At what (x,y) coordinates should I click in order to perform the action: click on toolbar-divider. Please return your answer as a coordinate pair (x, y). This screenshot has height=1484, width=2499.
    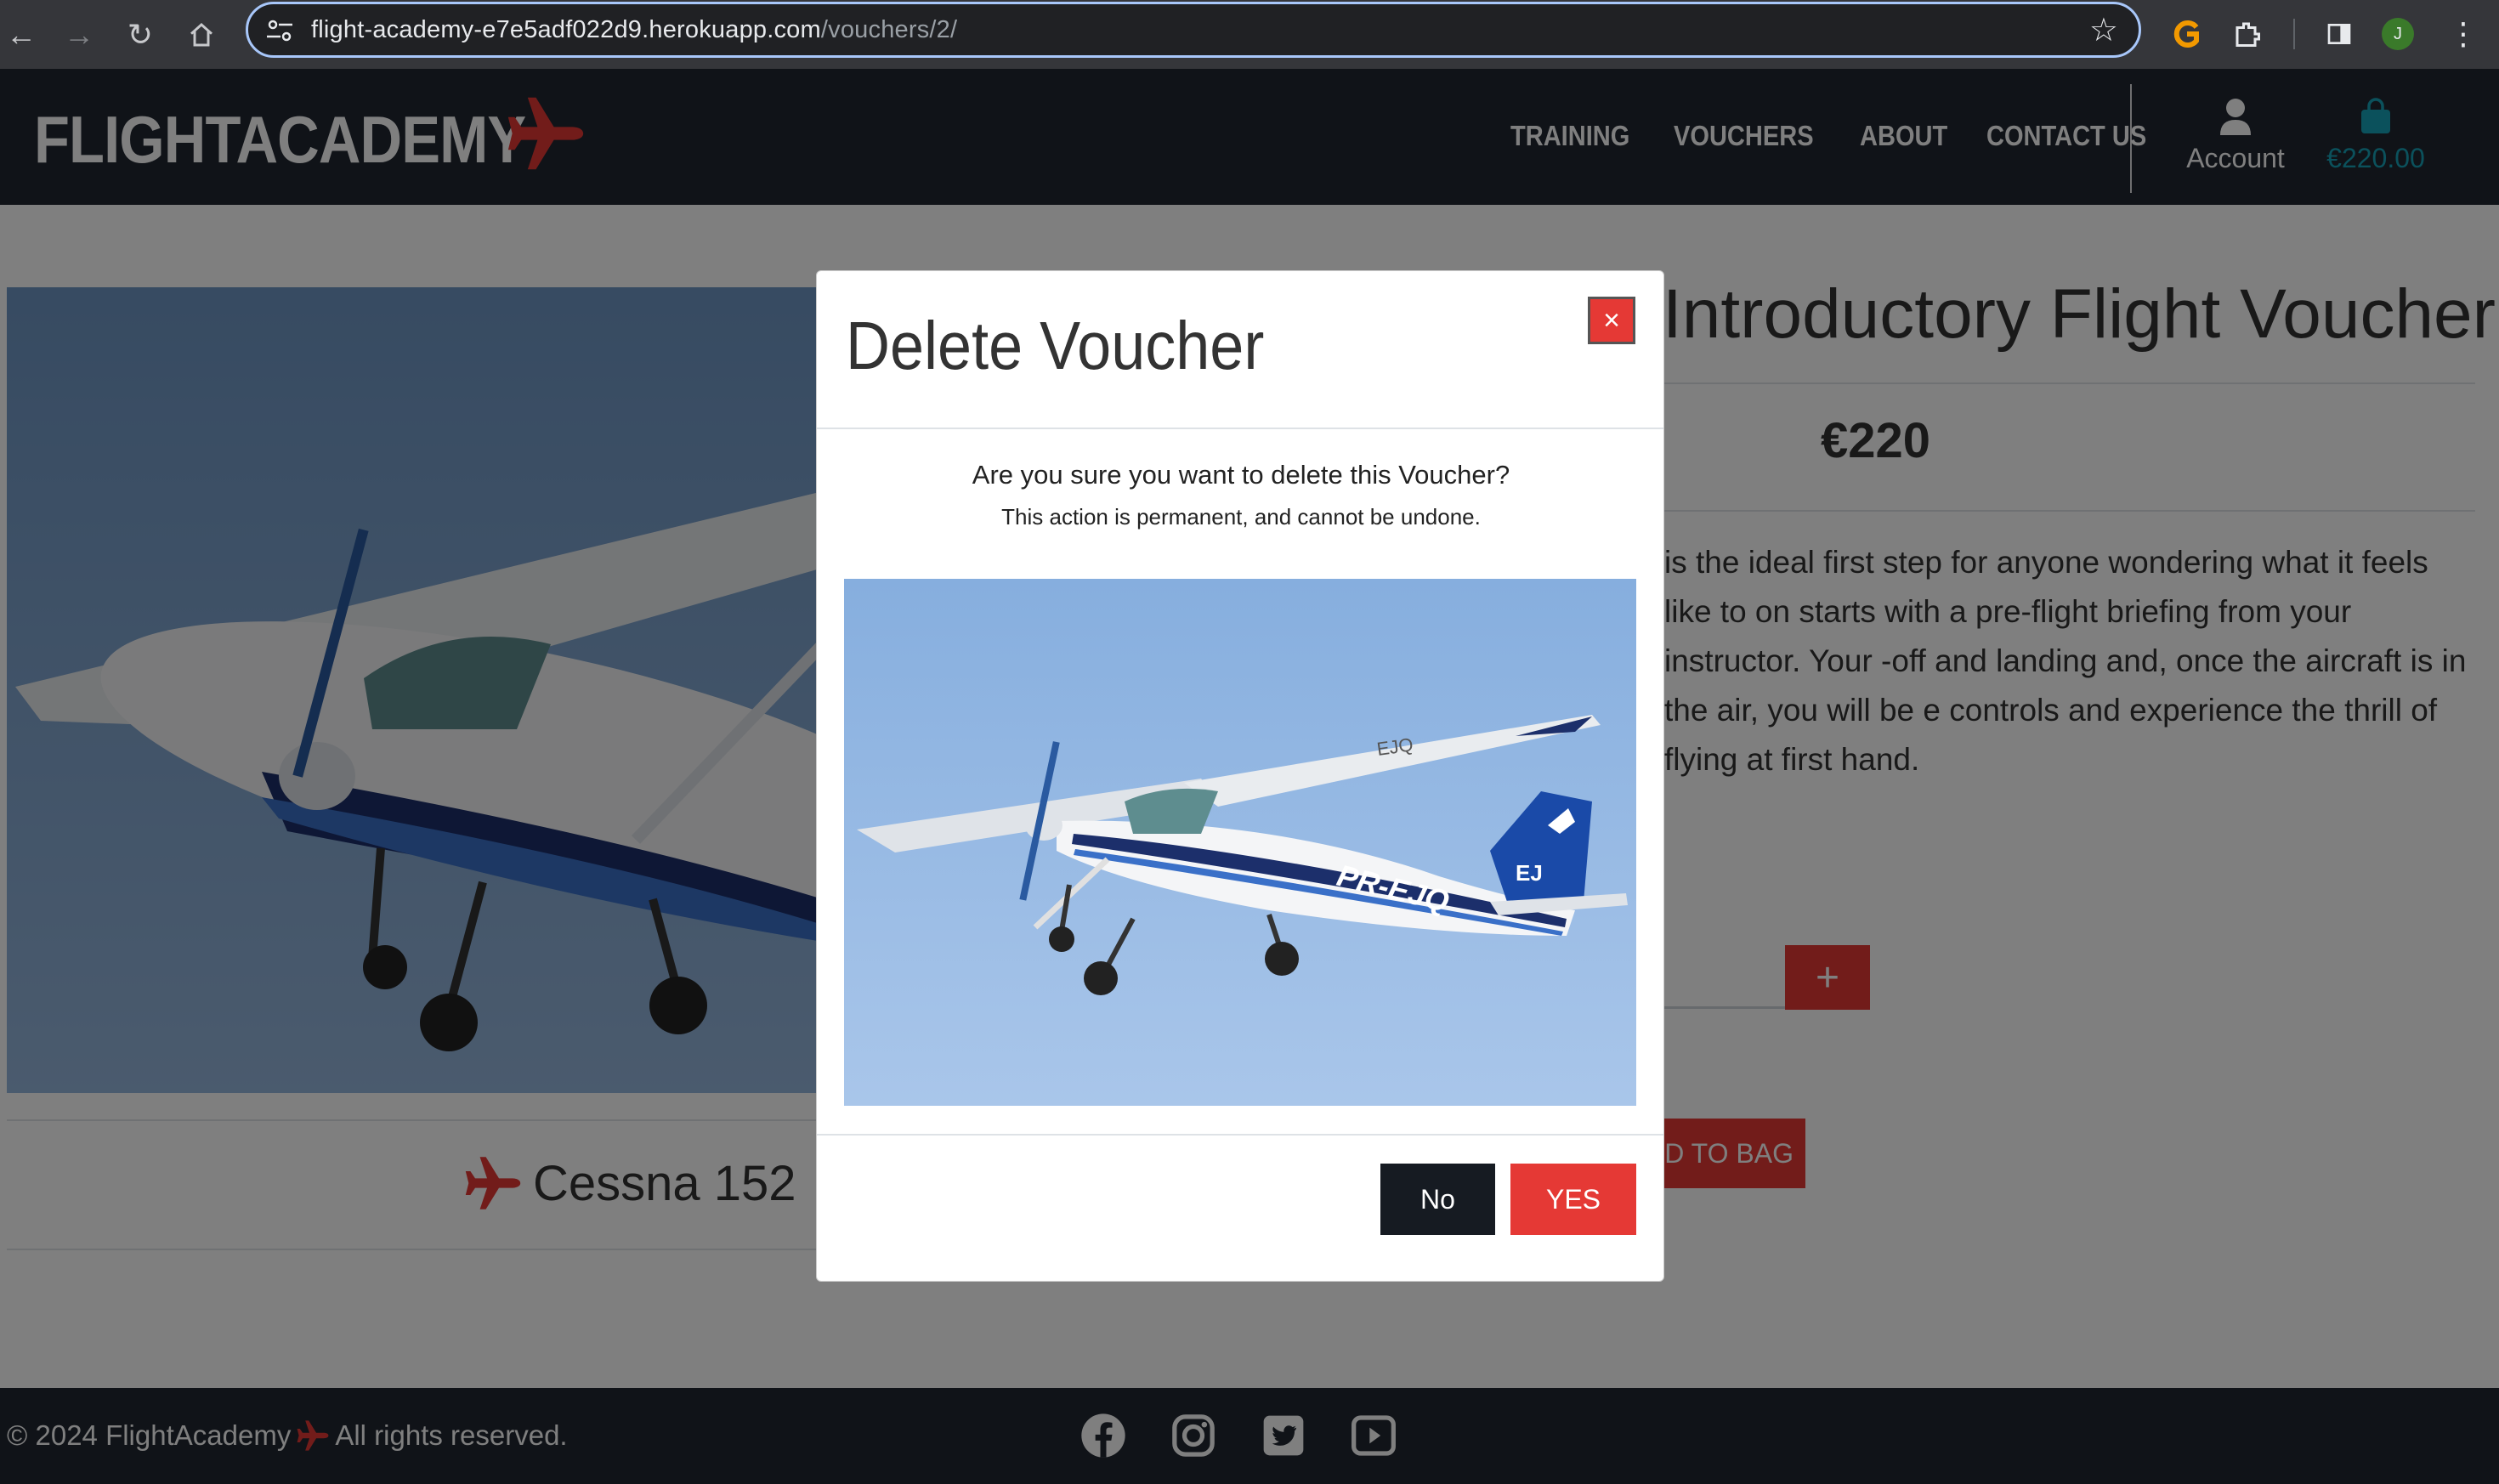
    Looking at the image, I should click on (2294, 34).